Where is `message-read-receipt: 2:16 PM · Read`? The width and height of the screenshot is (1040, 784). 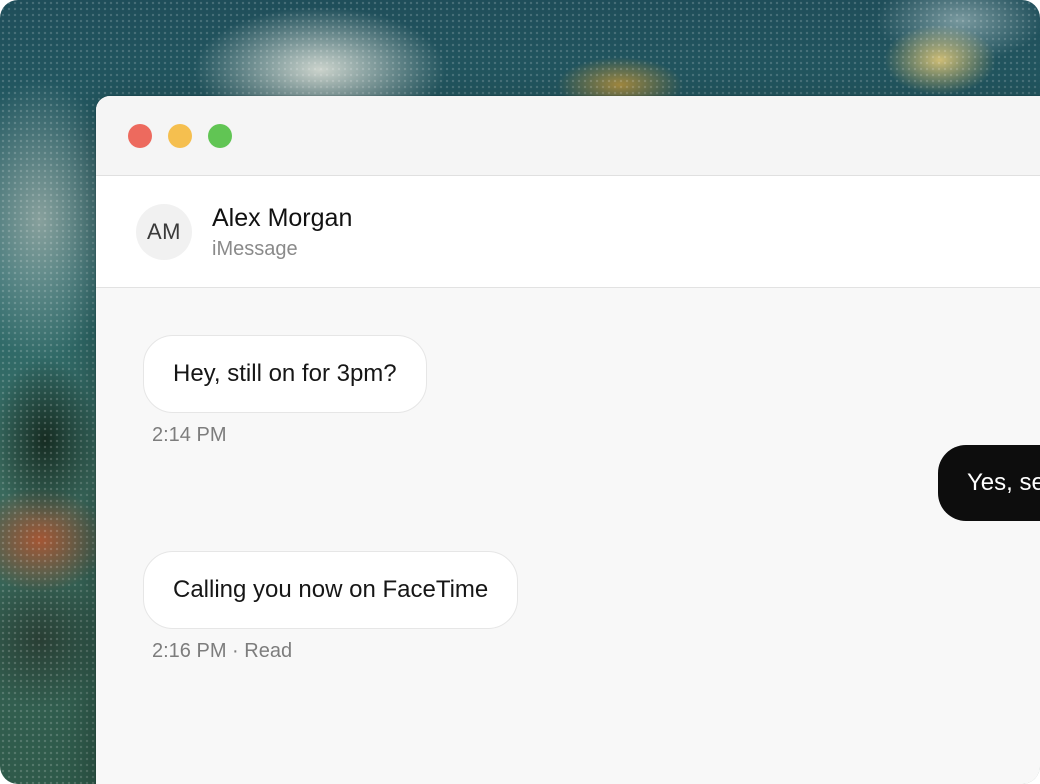 message-read-receipt: 2:16 PM · Read is located at coordinates (222, 651).